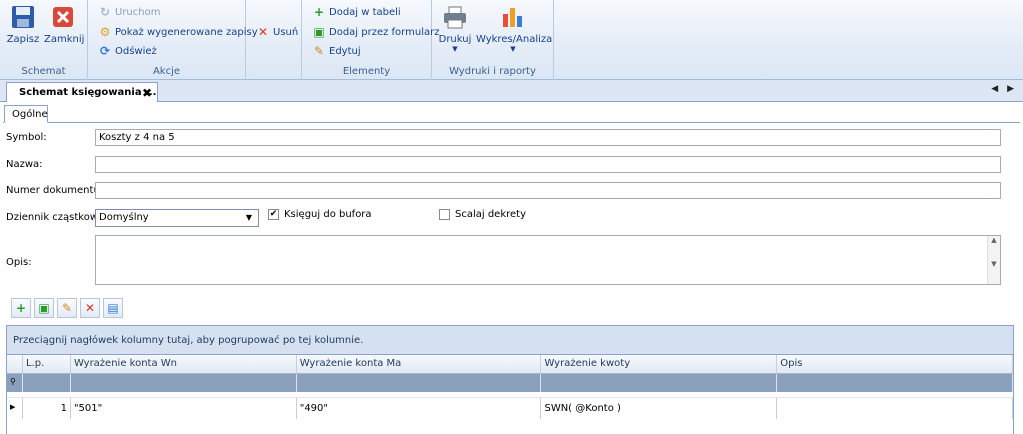  I want to click on group-label-akcje: Akcje, so click(166, 71).